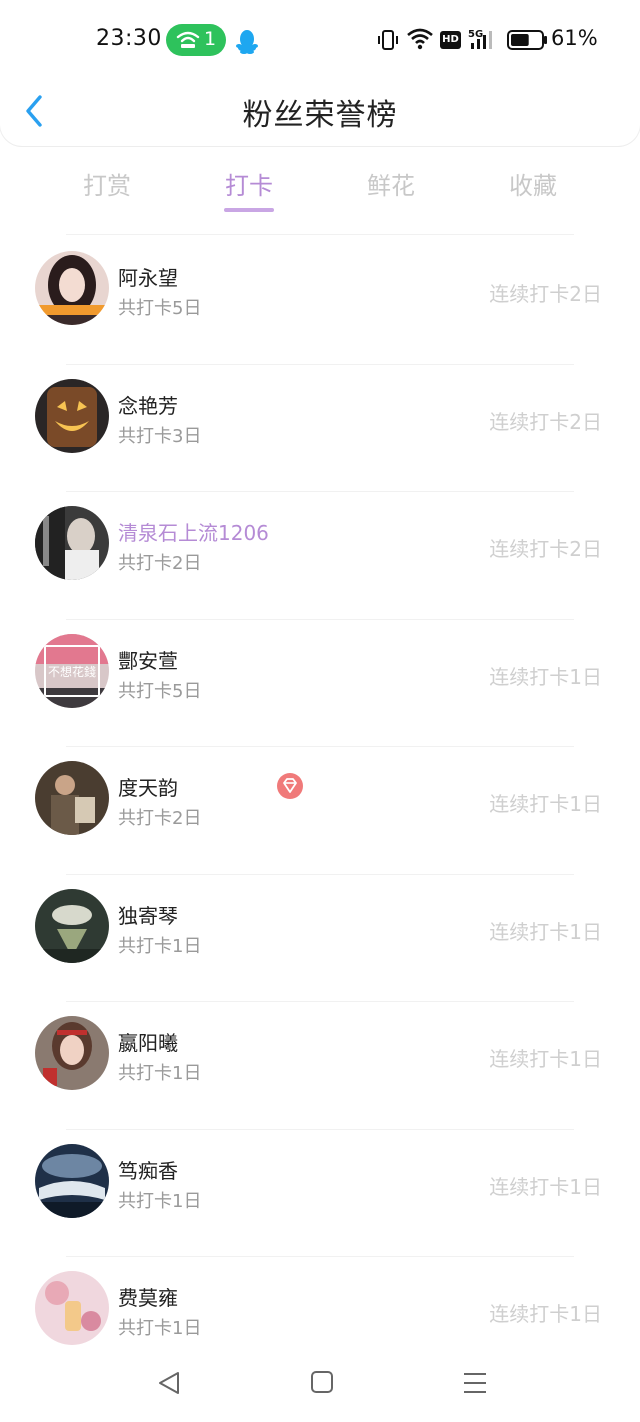 The width and height of the screenshot is (640, 1422). Describe the element at coordinates (148, 278) in the screenshot. I see `fan-name: 阿永望` at that location.